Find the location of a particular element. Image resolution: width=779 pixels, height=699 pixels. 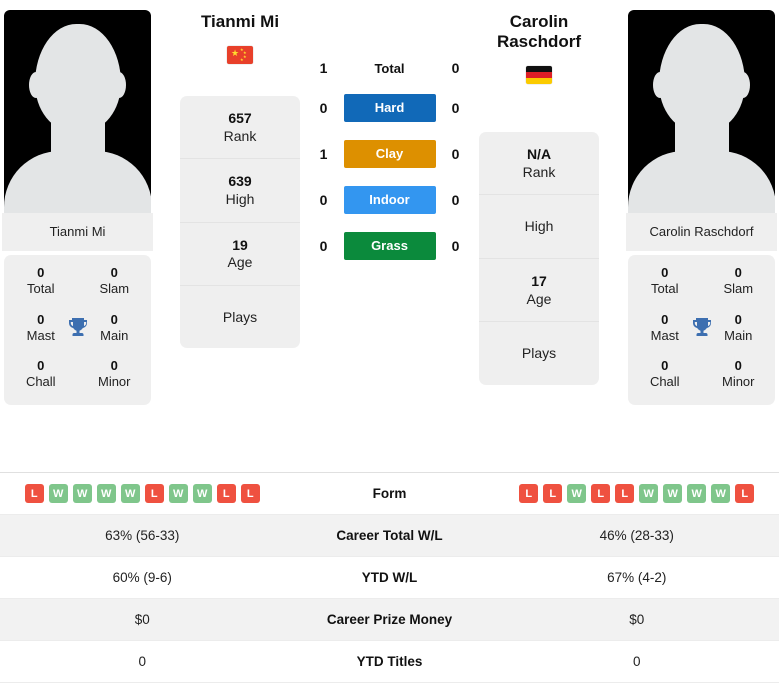

cn-flag-icon: ★ ★ ★ ★ ★ is located at coordinates (240, 55).